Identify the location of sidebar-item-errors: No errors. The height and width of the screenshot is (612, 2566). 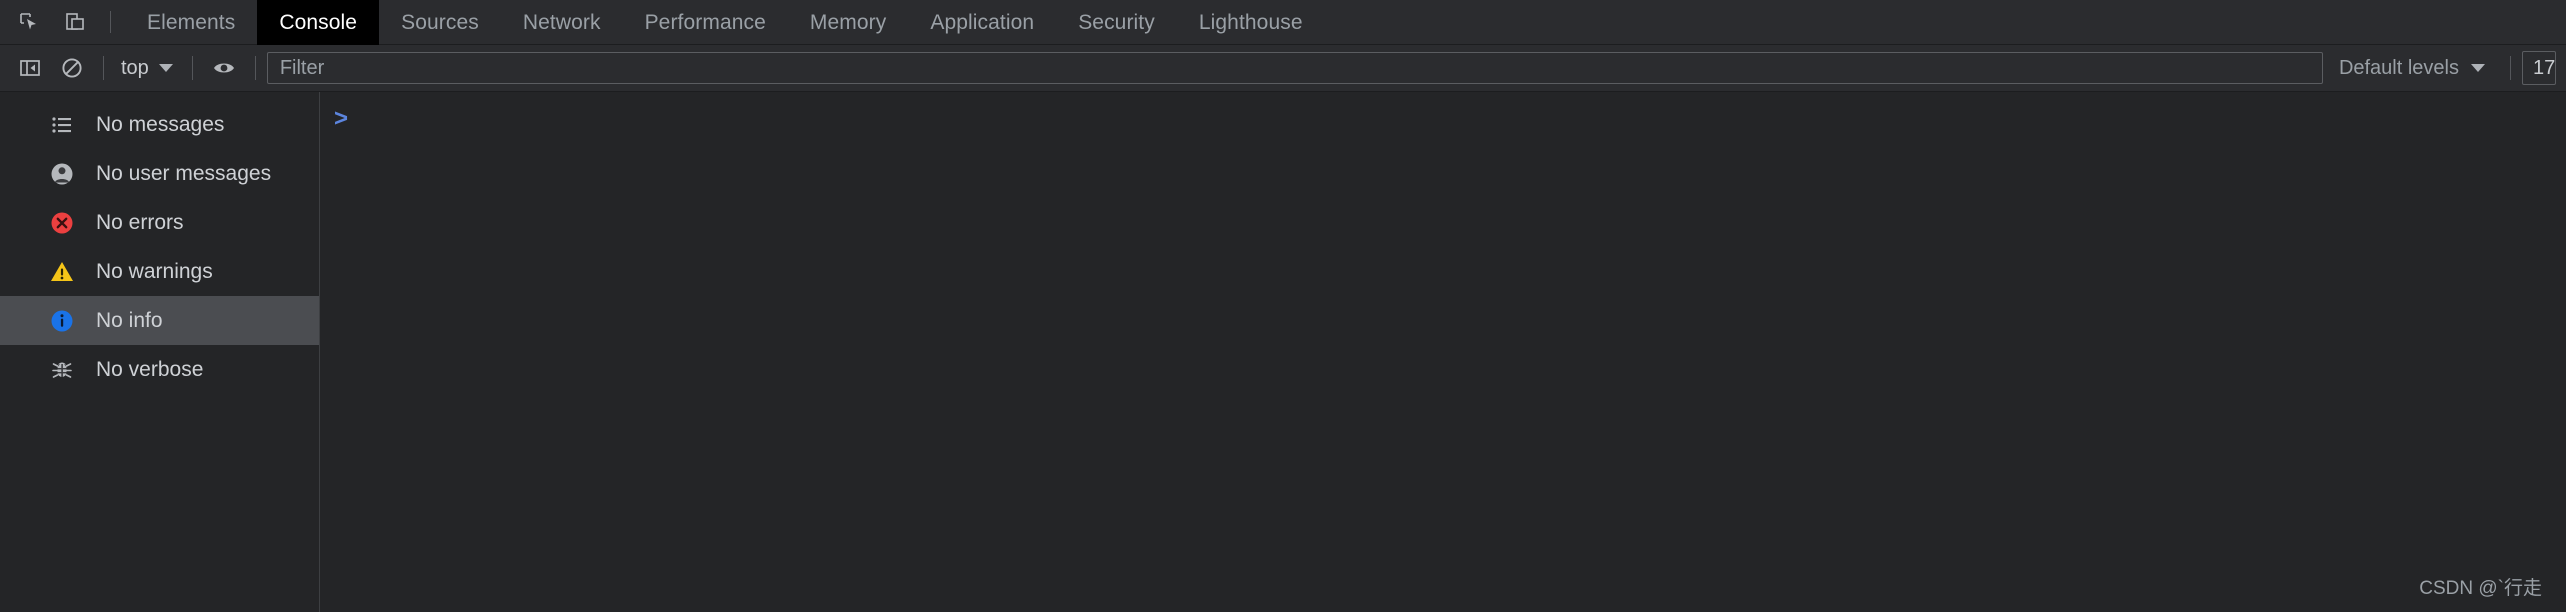
(159, 222).